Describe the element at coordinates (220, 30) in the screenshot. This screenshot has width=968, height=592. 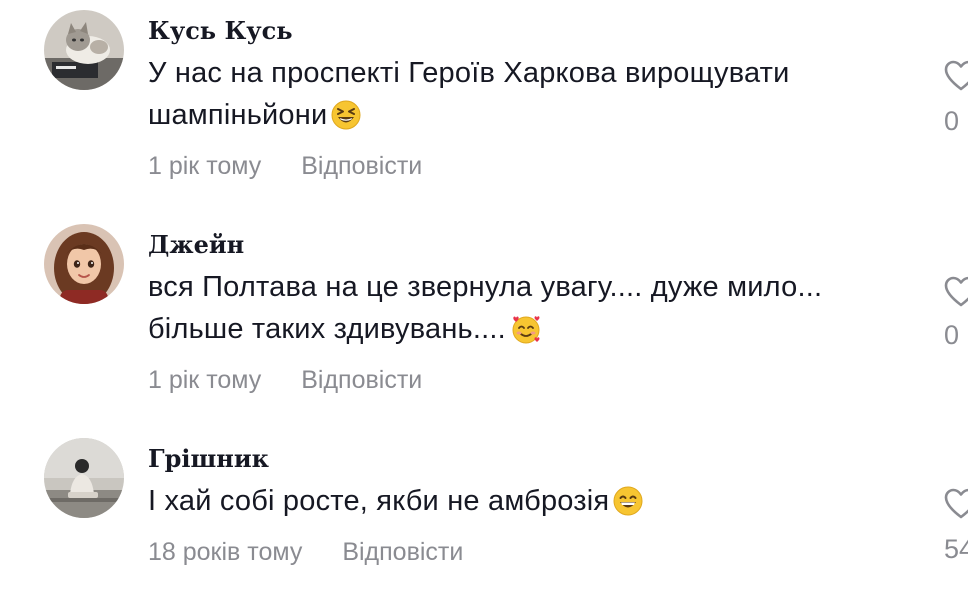
I see `username: Кусь Кусь` at that location.